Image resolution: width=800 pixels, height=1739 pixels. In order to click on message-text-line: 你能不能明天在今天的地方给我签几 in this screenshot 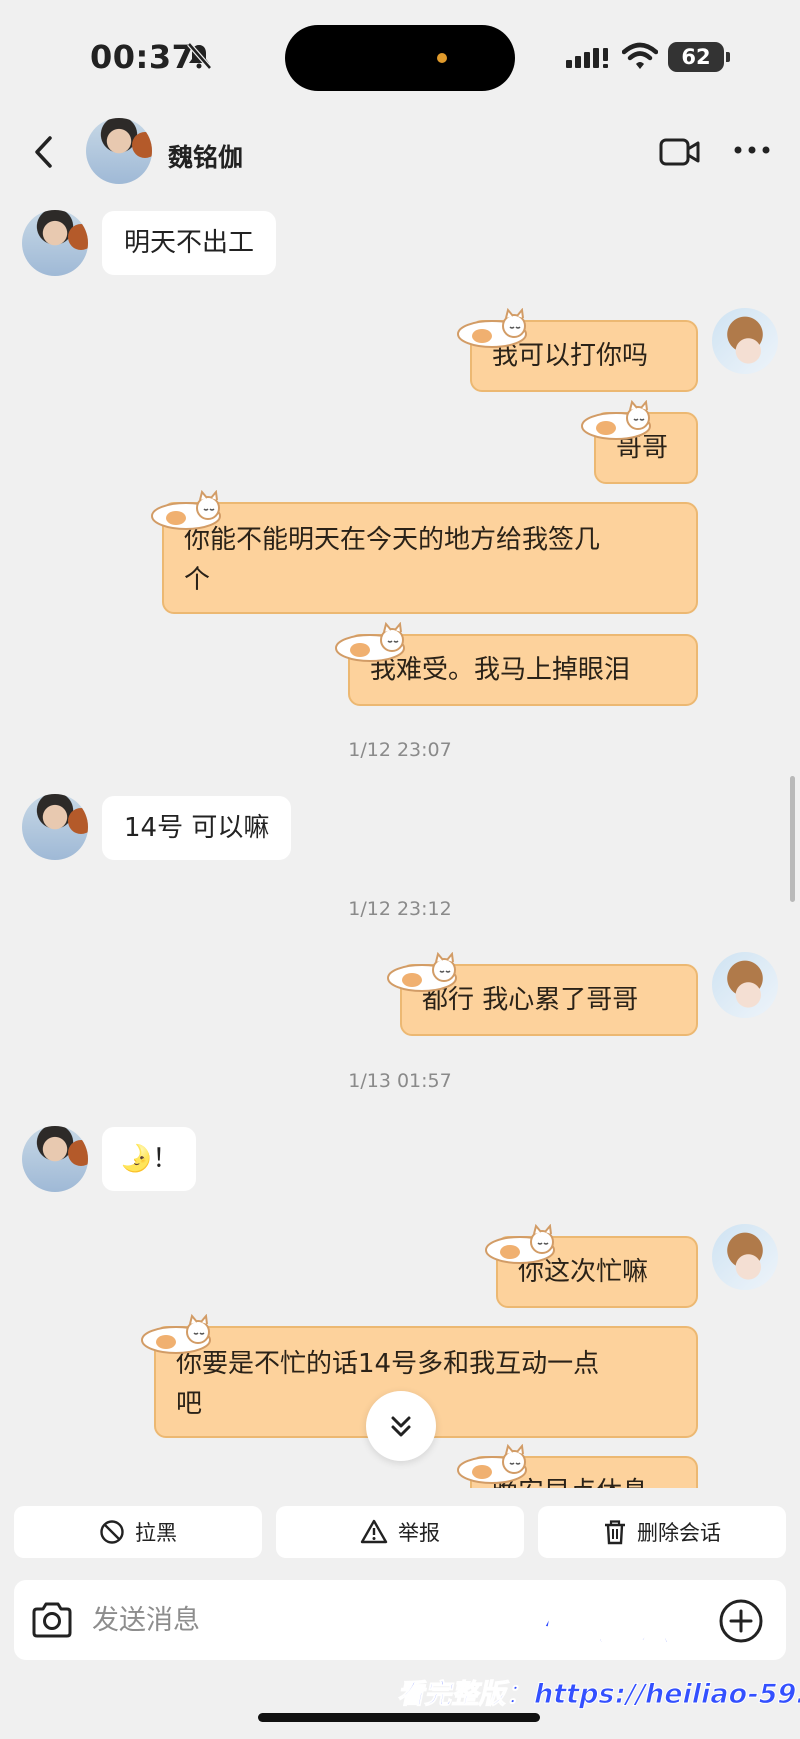, I will do `click(392, 540)`.